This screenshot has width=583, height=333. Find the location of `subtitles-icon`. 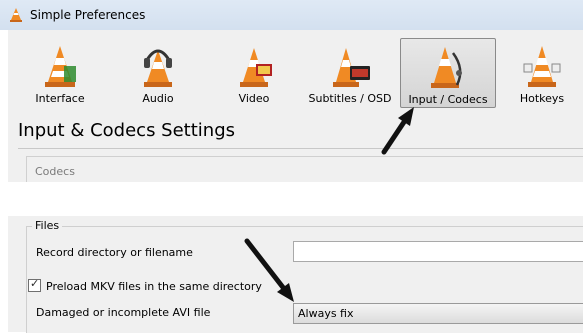

subtitles-icon is located at coordinates (351, 67).